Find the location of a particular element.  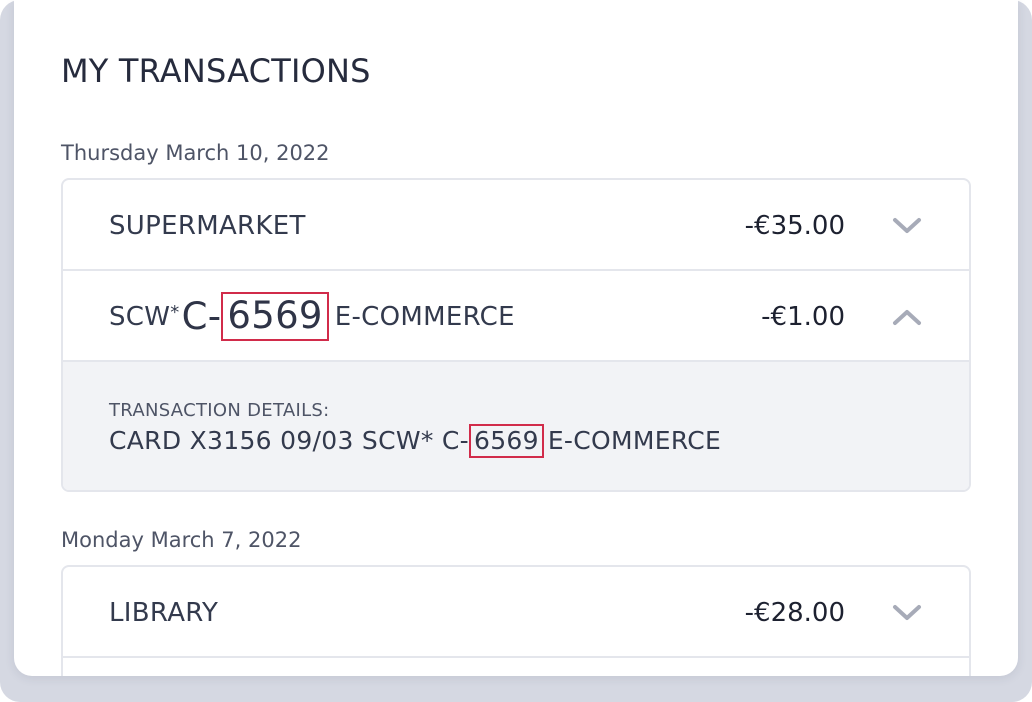

transaction-group: LIBRARY -€28.00 is located at coordinates (516, 620).